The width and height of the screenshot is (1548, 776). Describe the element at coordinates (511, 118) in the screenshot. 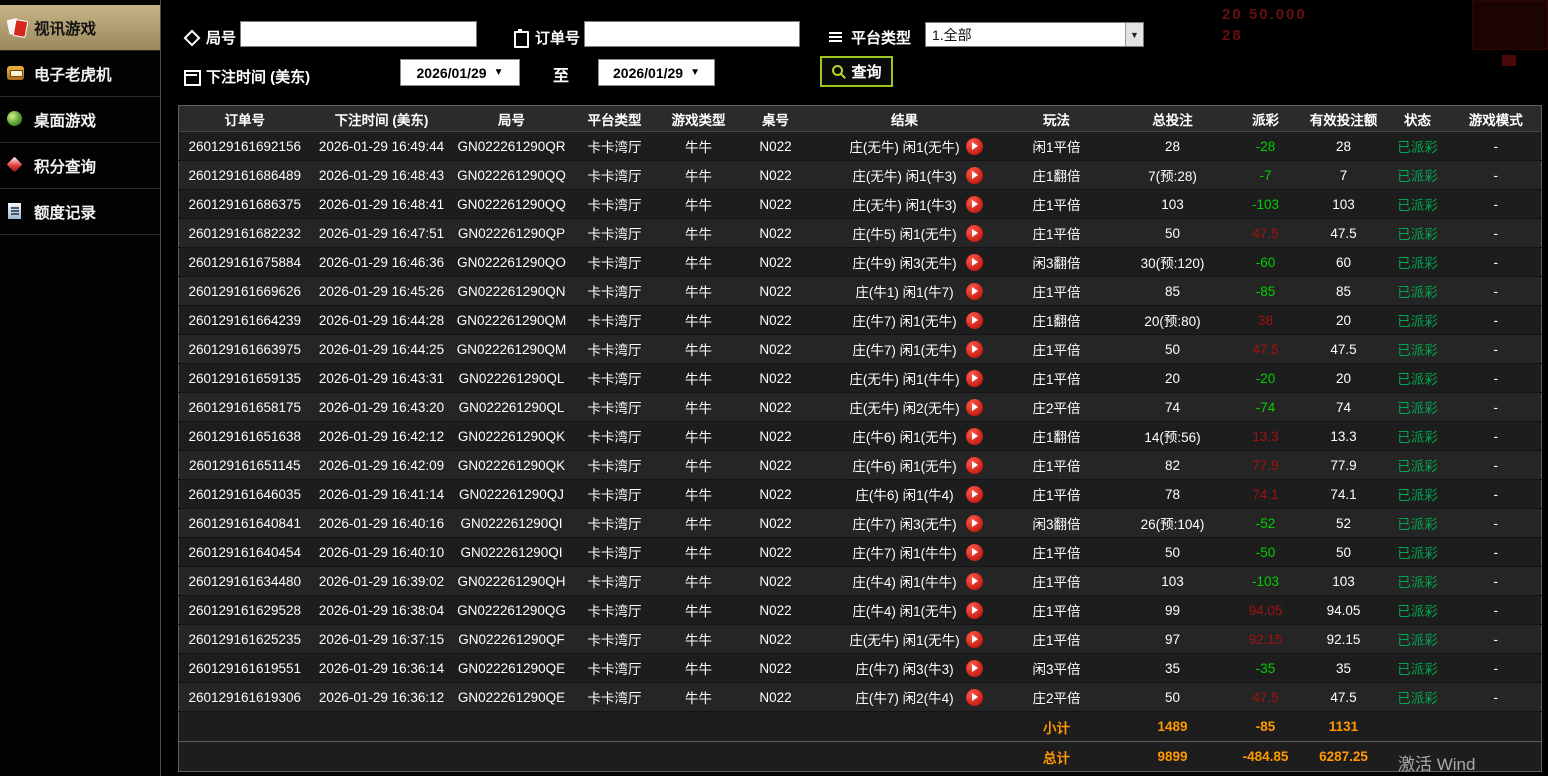

I see `column-header: 局号` at that location.